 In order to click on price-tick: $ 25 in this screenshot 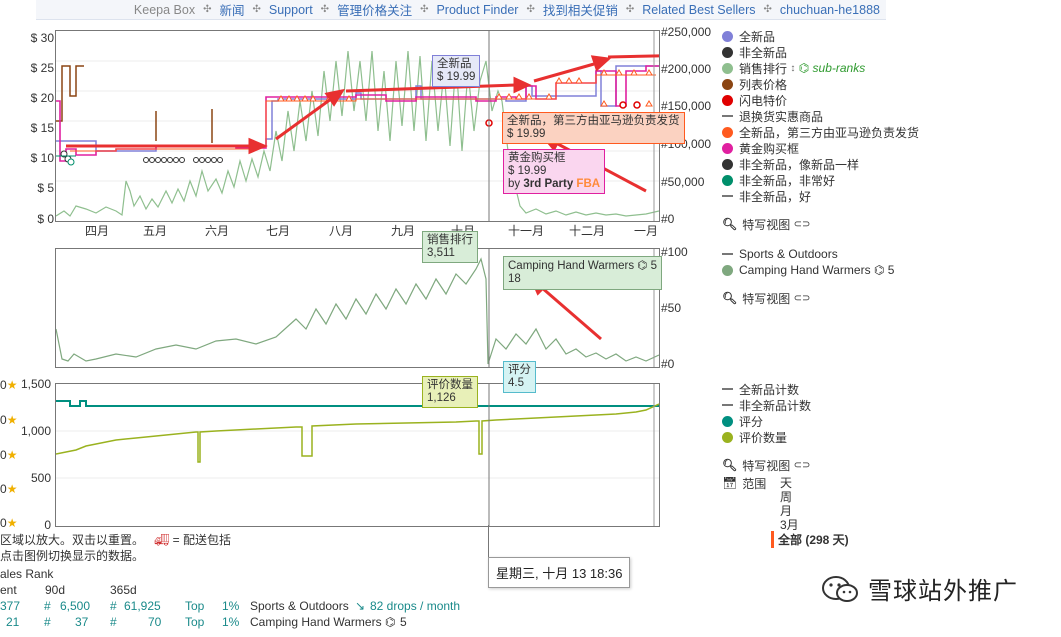, I will do `click(42, 68)`.